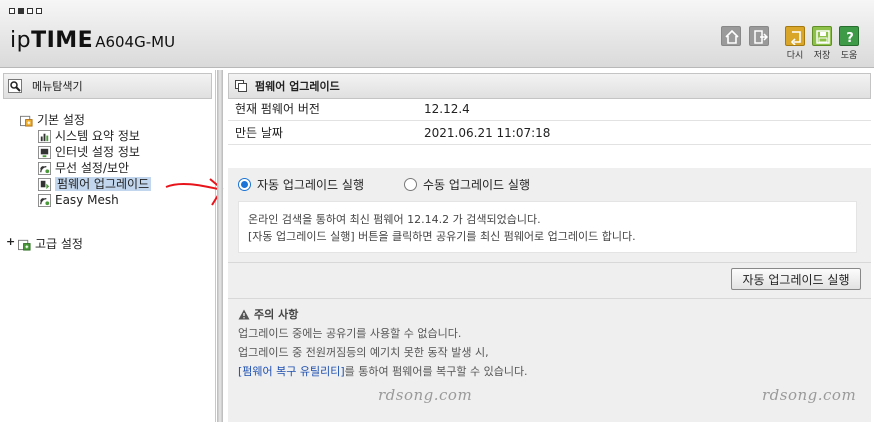 The width and height of the screenshot is (874, 422). I want to click on manual-upgrade-label: 수동 업그레이드 실행, so click(476, 184).